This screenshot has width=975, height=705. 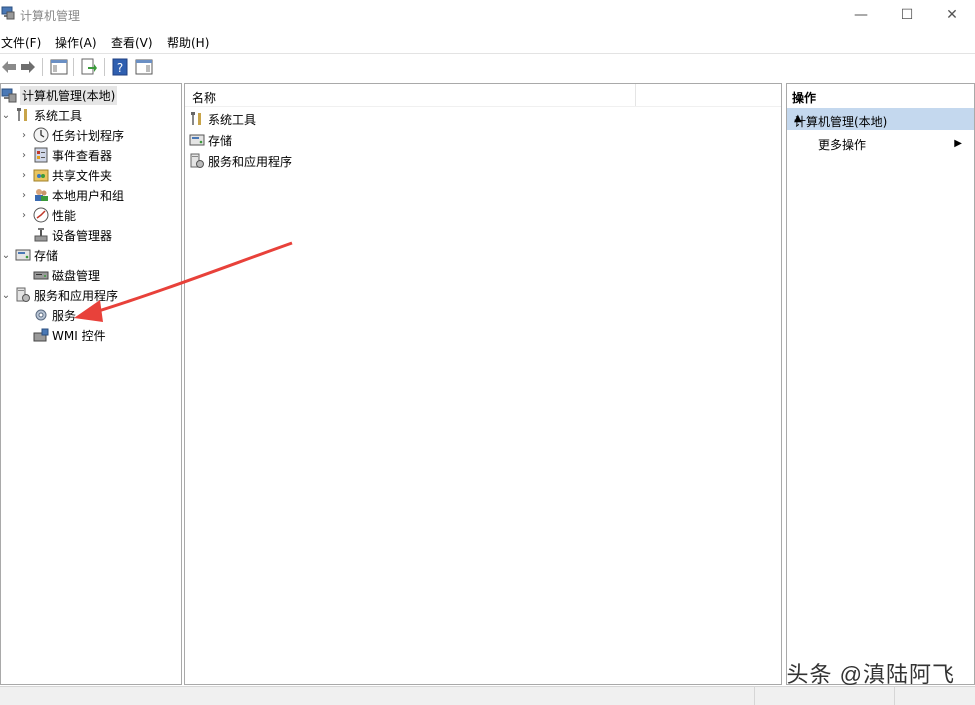 I want to click on tree-node-storage: ⌄ 存储, so click(x=29, y=255).